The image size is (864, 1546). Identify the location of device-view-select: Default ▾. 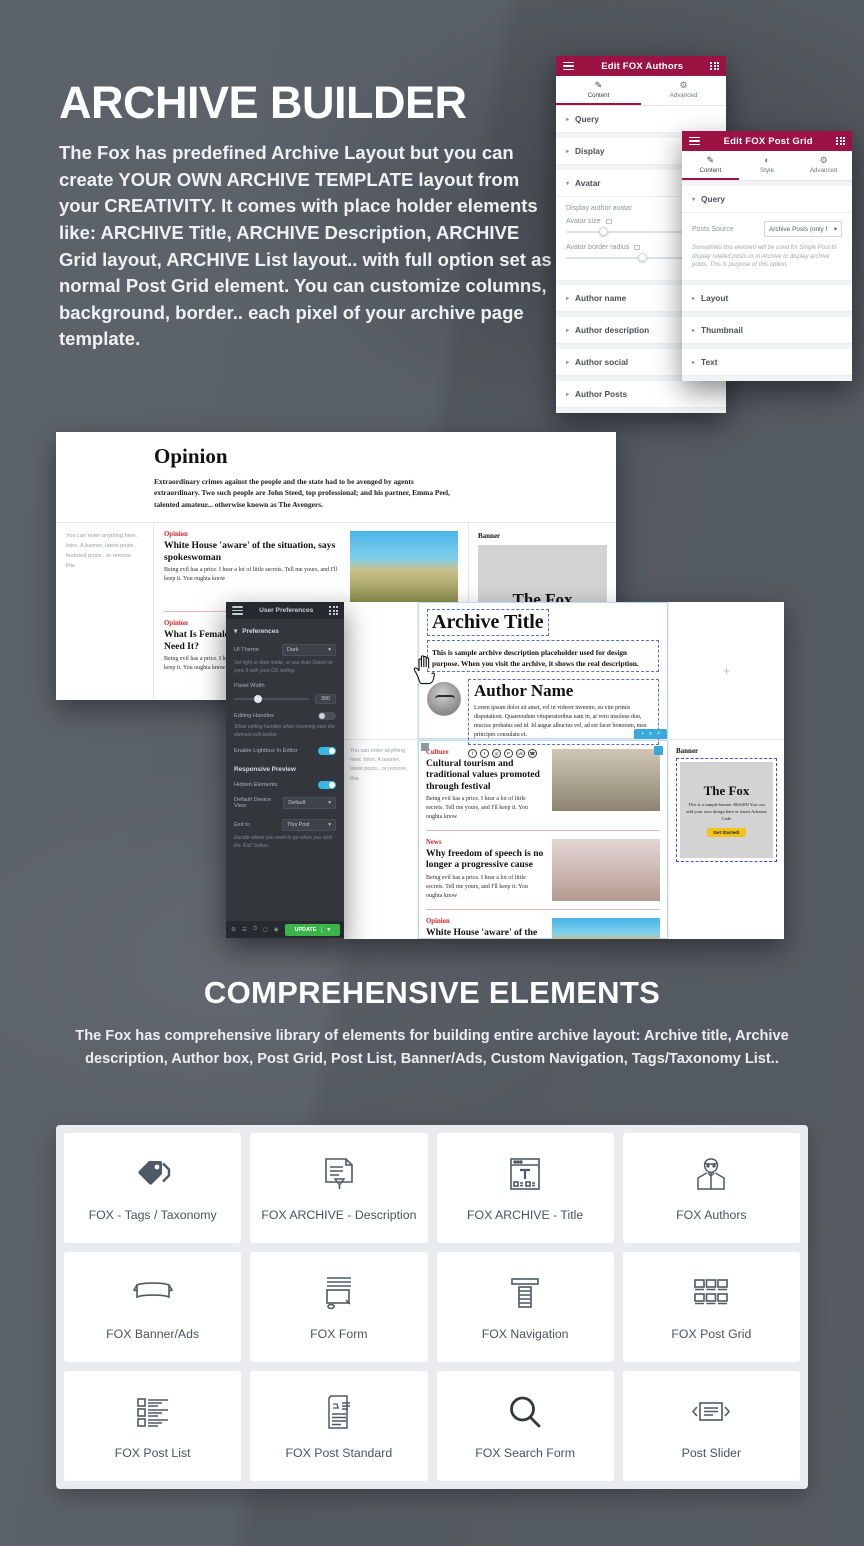
(309, 803).